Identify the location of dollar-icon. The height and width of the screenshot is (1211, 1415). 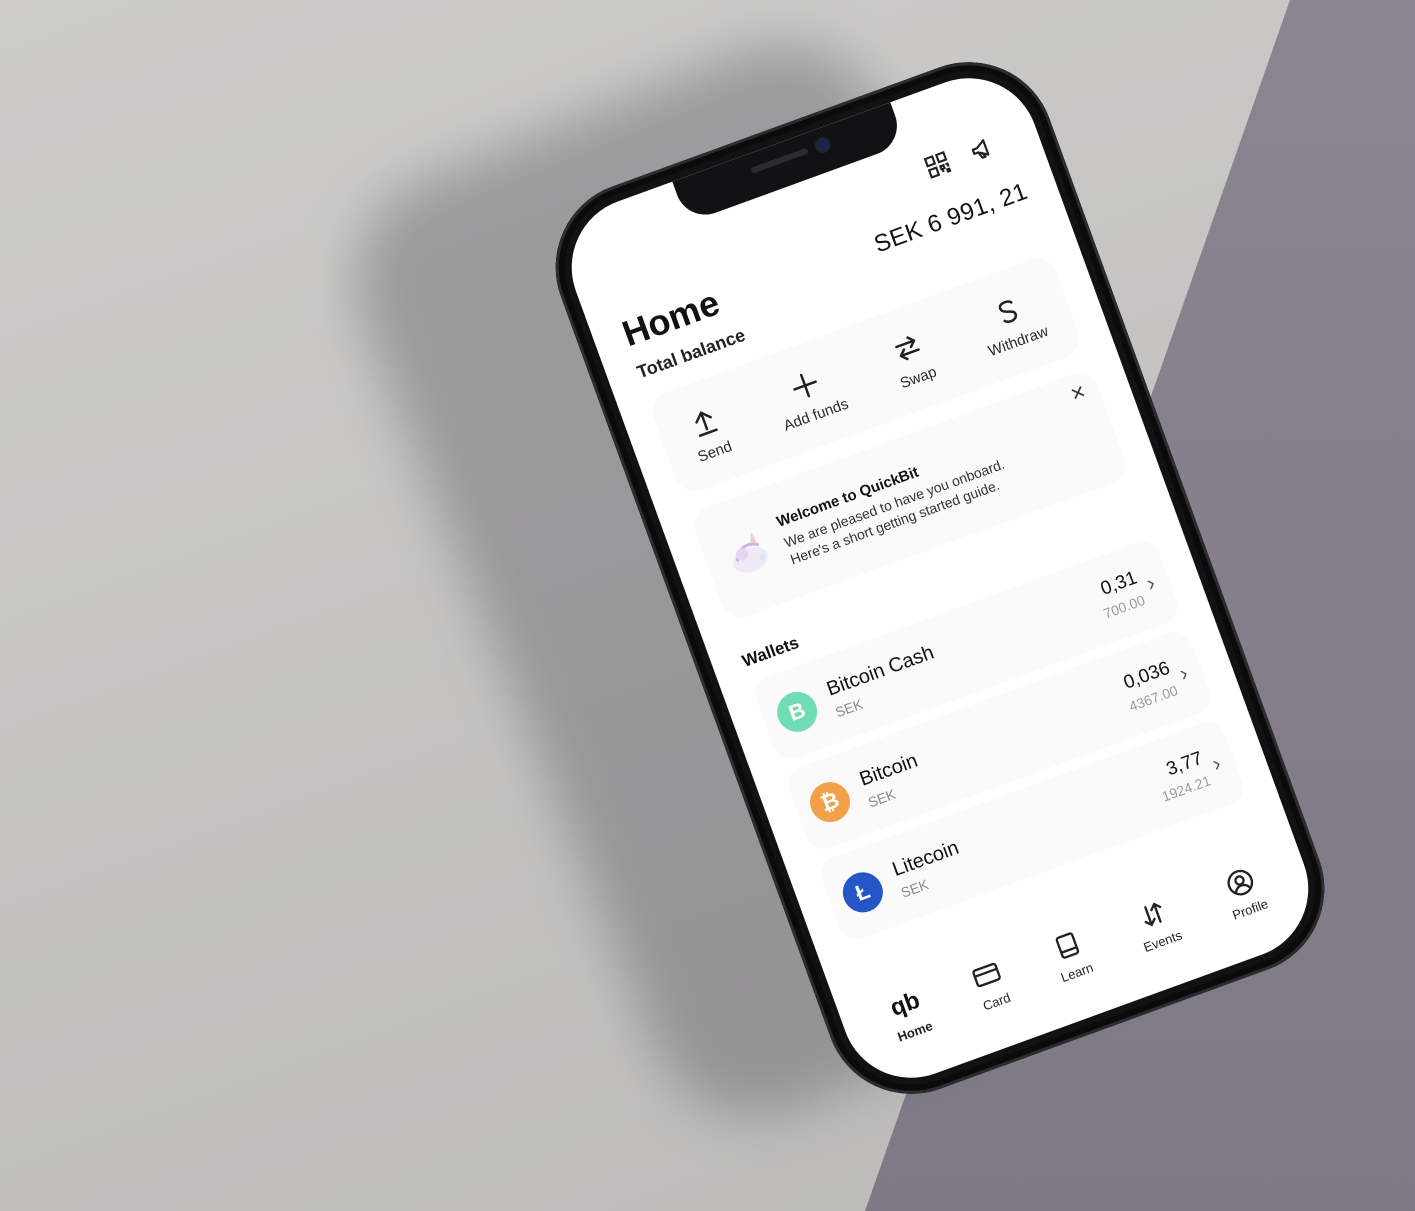
(1007, 311).